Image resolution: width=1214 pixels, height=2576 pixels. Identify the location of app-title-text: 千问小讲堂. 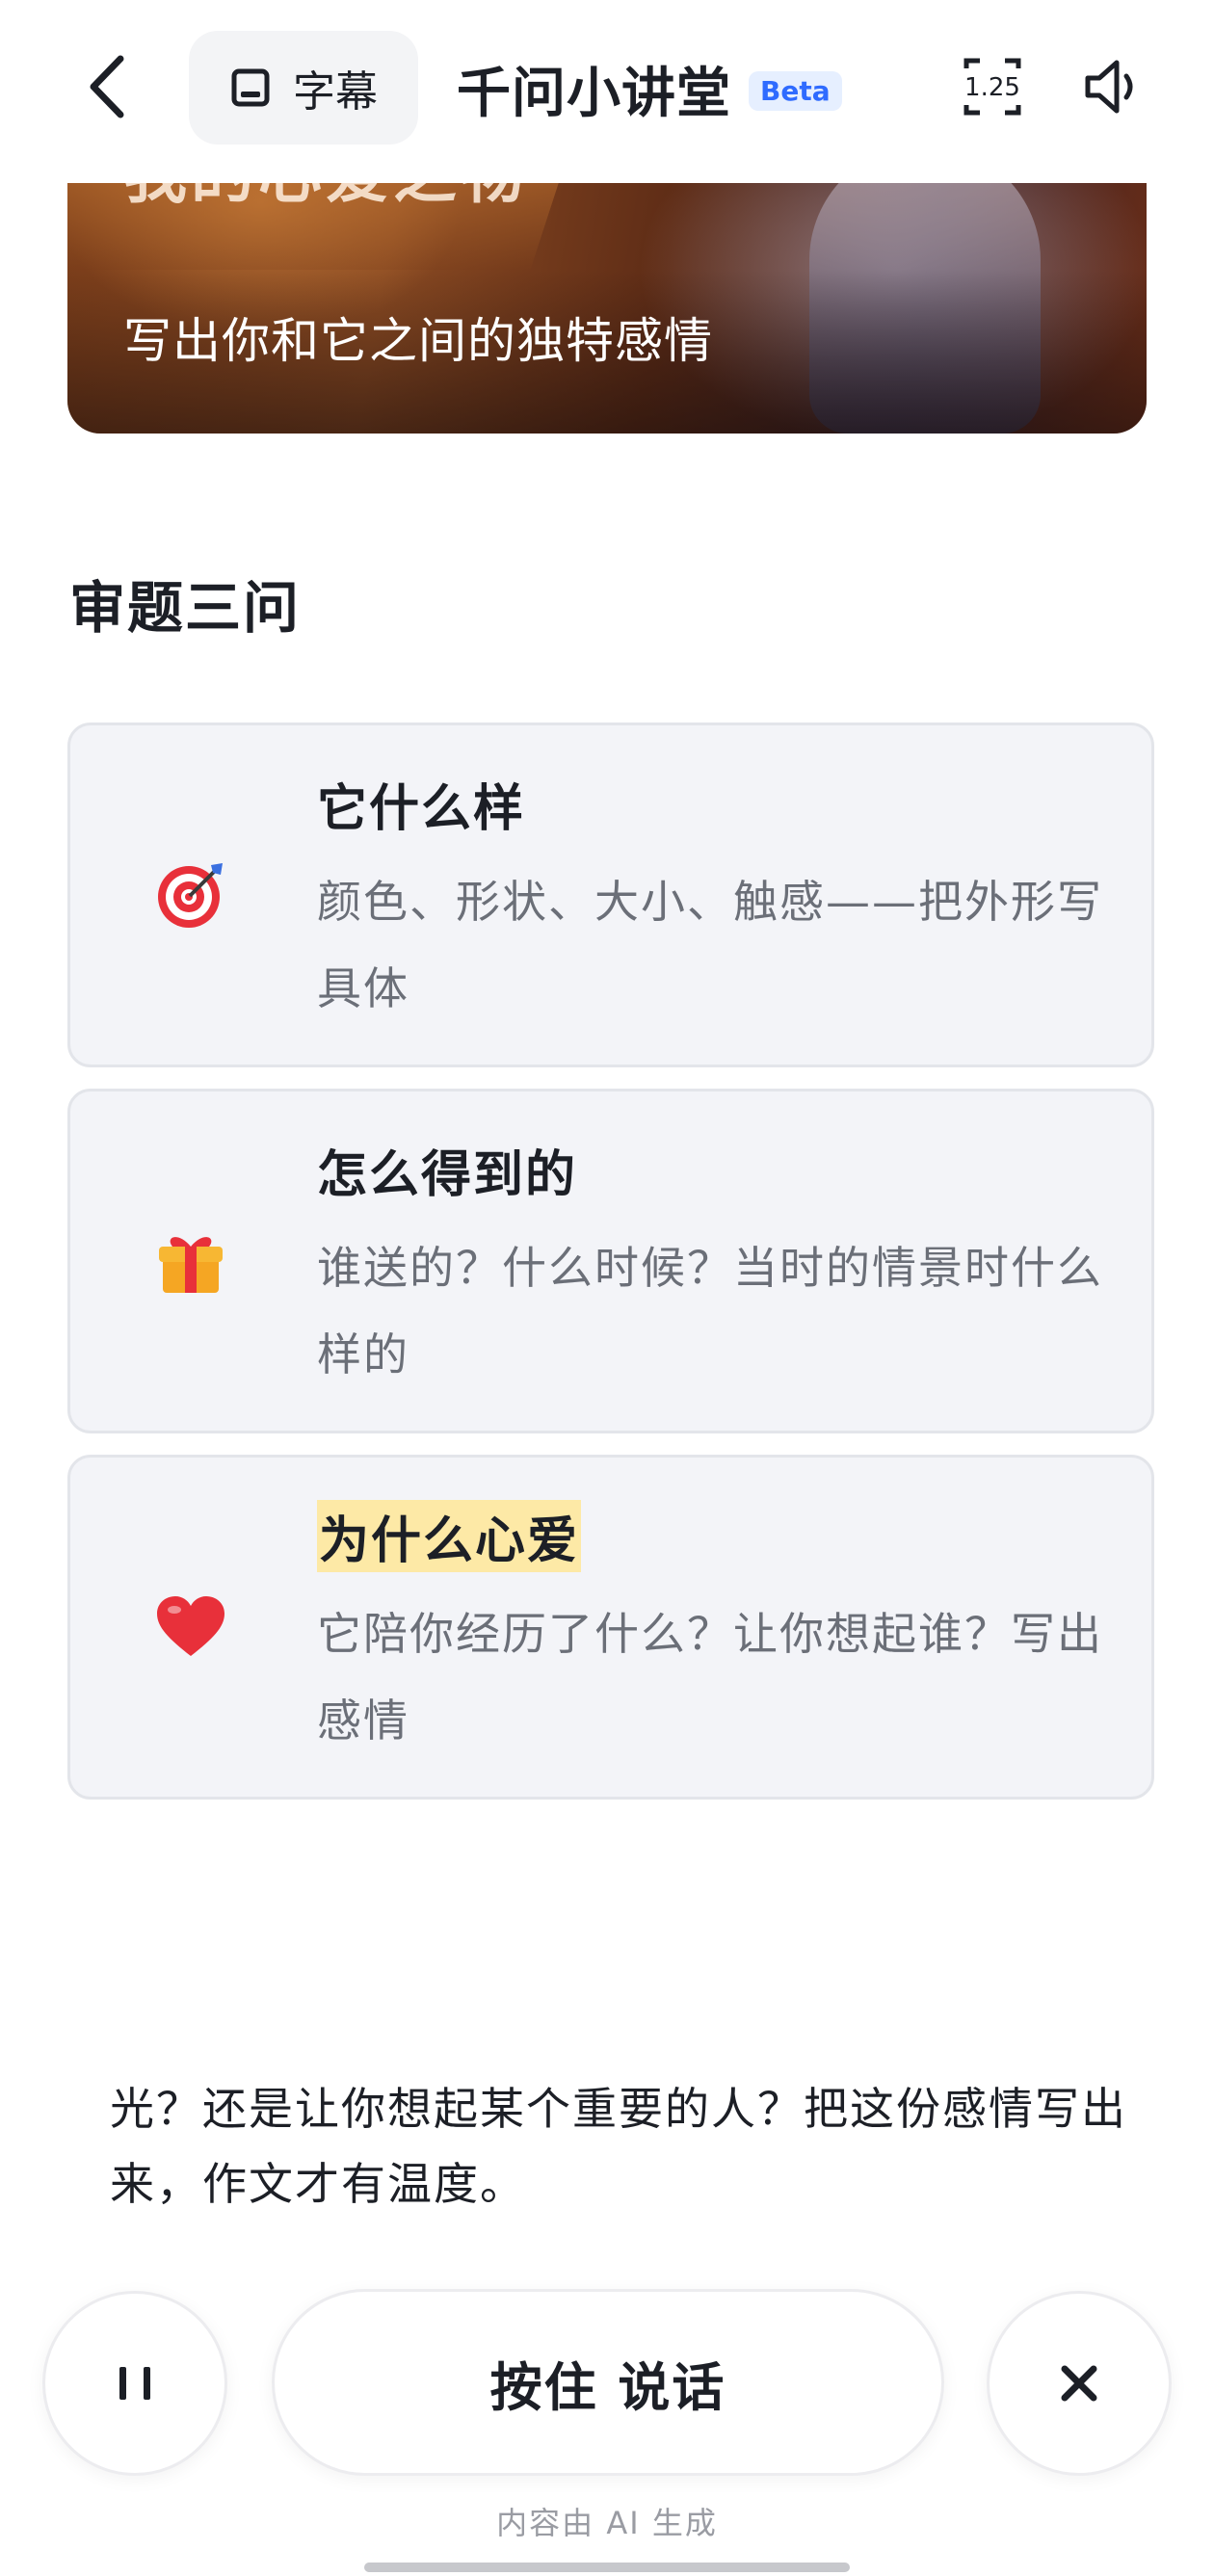
(594, 94).